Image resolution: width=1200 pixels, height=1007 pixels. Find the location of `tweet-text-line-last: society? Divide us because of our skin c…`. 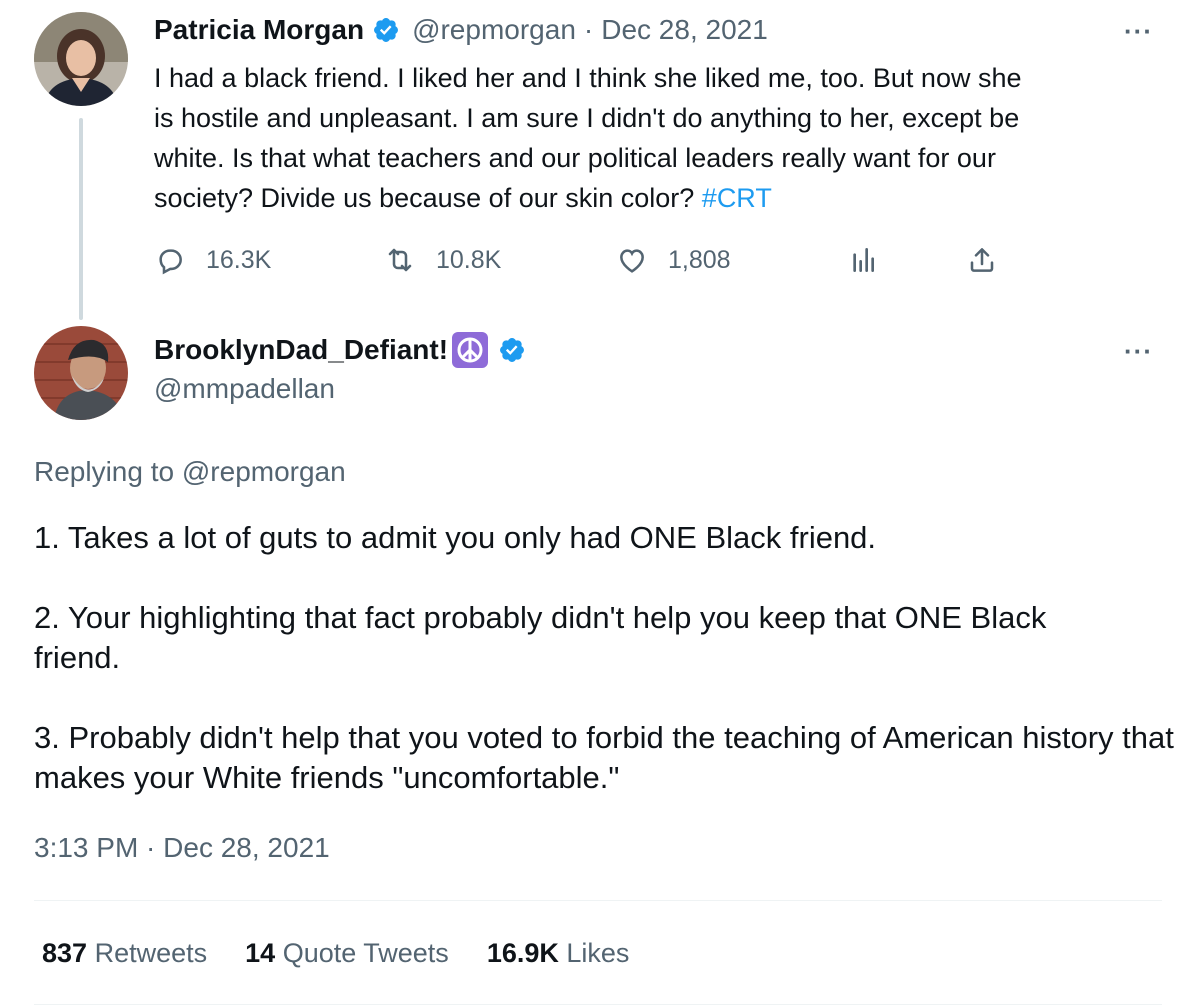

tweet-text-line-last: society? Divide us because of our skin c… is located at coordinates (424, 198).